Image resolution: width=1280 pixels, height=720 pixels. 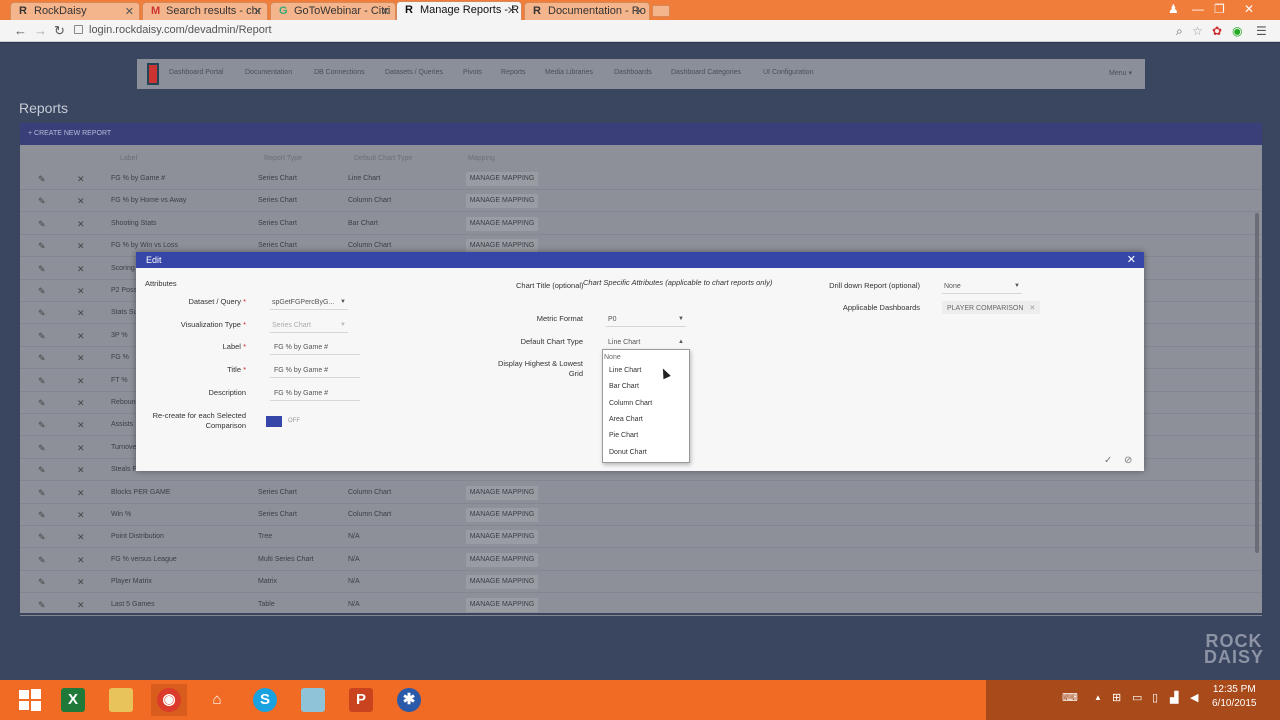 I want to click on dataset-select: spGetFGPercByG... ▼, so click(x=309, y=303).